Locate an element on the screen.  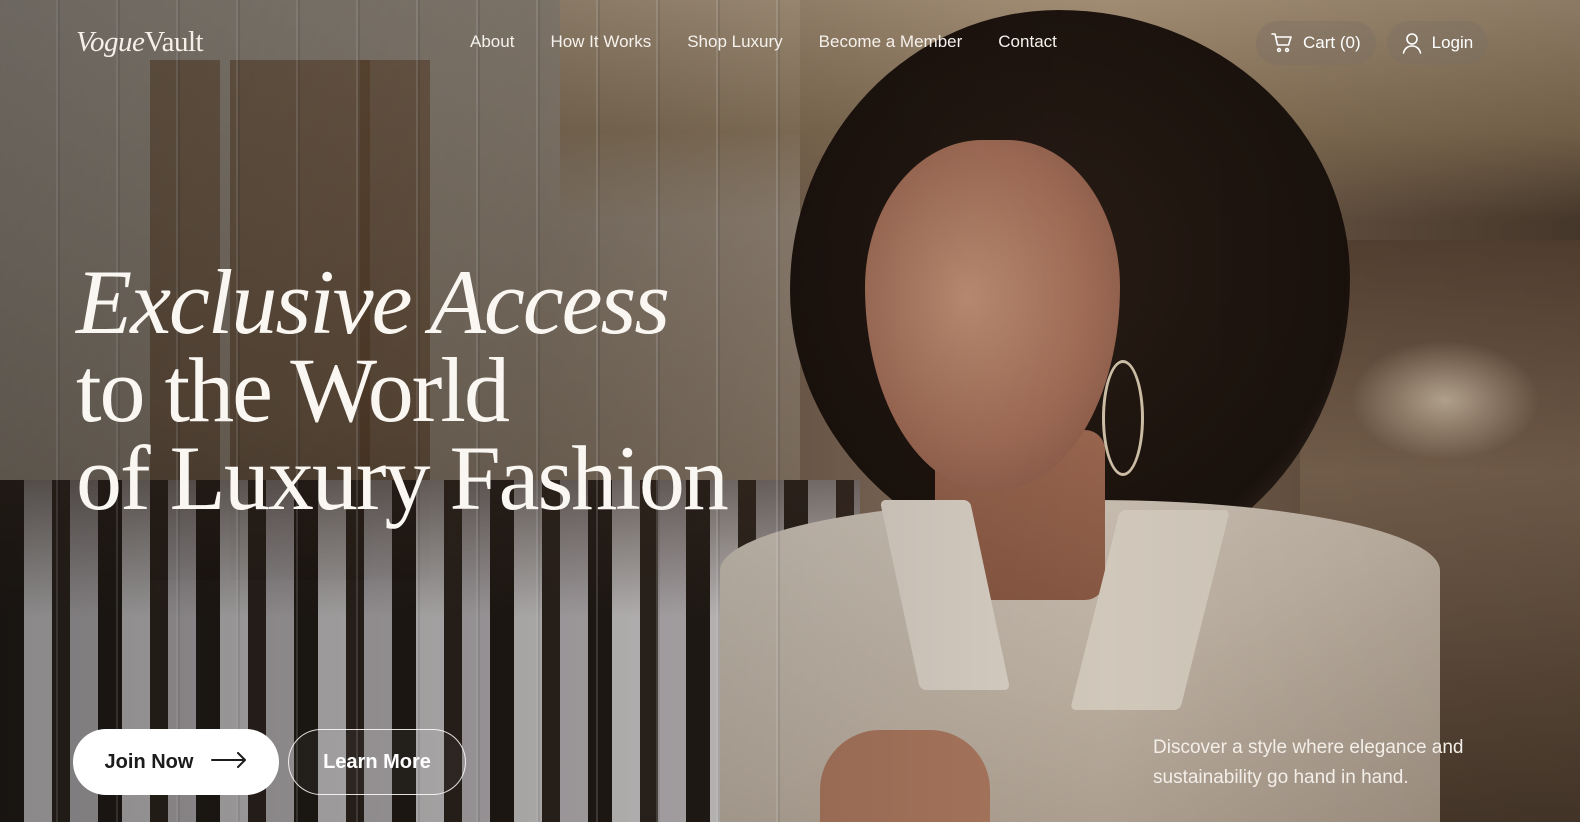
brand-logo: VogueVault is located at coordinates (140, 42).